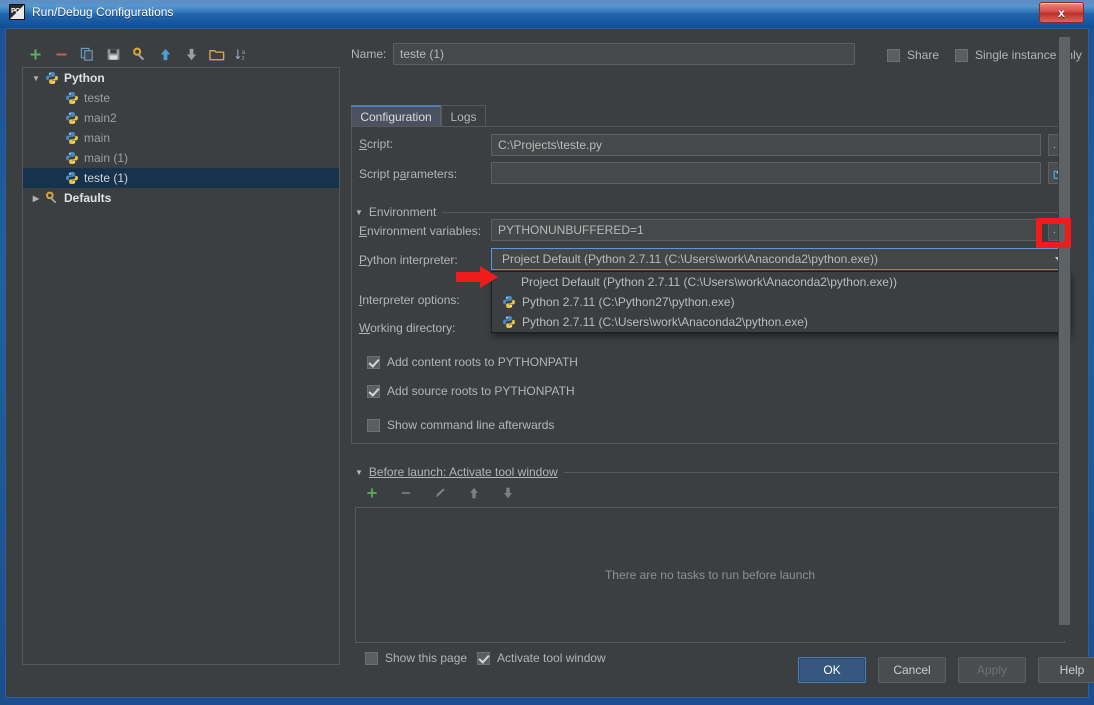 Image resolution: width=1094 pixels, height=705 pixels. Describe the element at coordinates (426, 658) in the screenshot. I see `show-this-page-label: Show this page` at that location.